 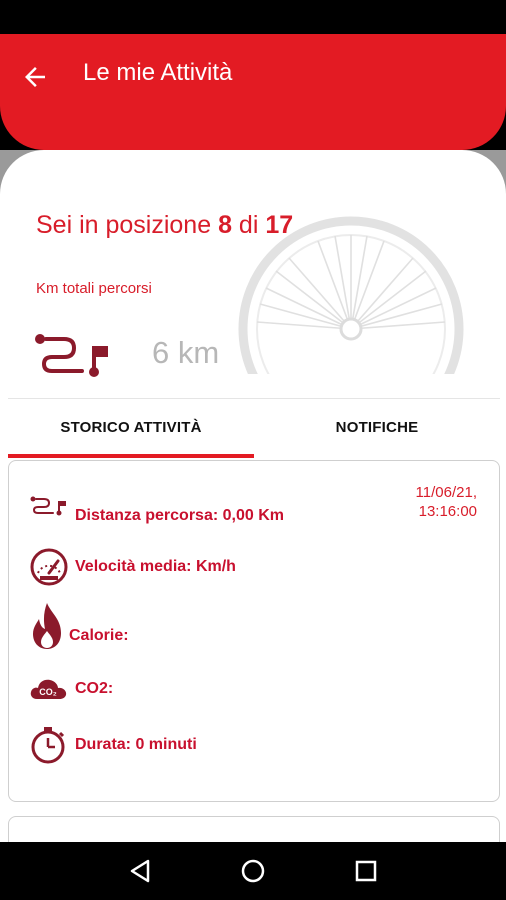 What do you see at coordinates (179, 515) in the screenshot?
I see `distance-text: Distanza percorsa: 0,00 Km` at bounding box center [179, 515].